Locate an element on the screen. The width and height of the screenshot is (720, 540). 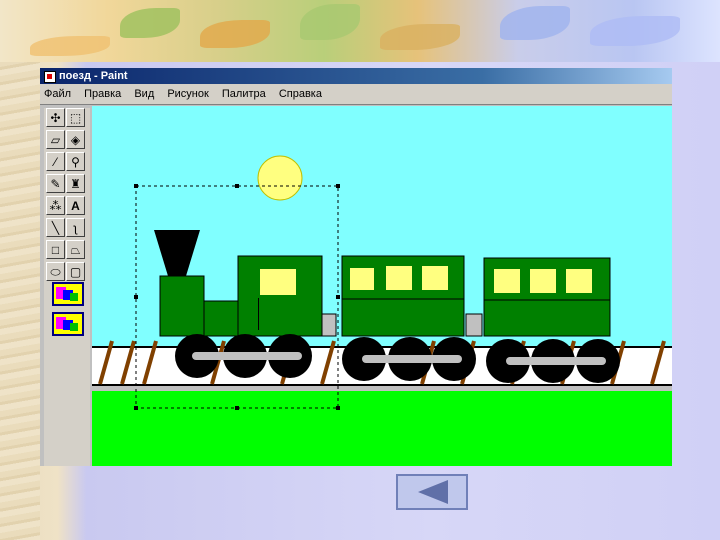
menu-help: Справка is located at coordinates (300, 94).